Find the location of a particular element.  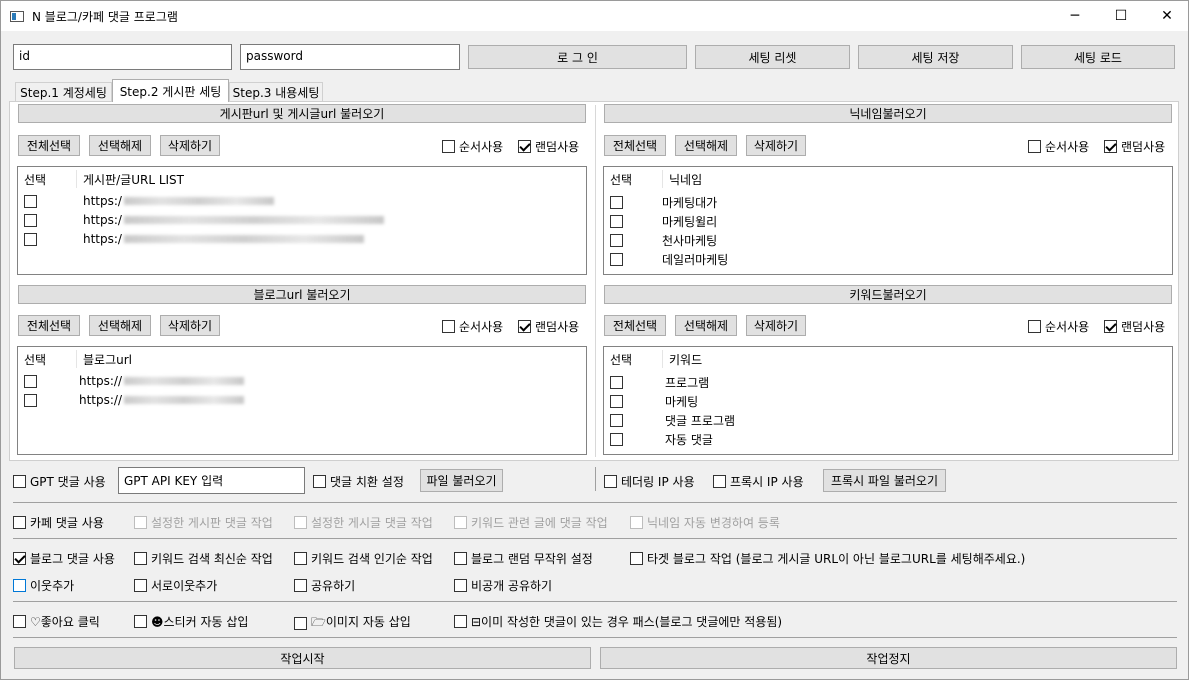

board-seq-checkbox: 순서사용 is located at coordinates (472, 146).